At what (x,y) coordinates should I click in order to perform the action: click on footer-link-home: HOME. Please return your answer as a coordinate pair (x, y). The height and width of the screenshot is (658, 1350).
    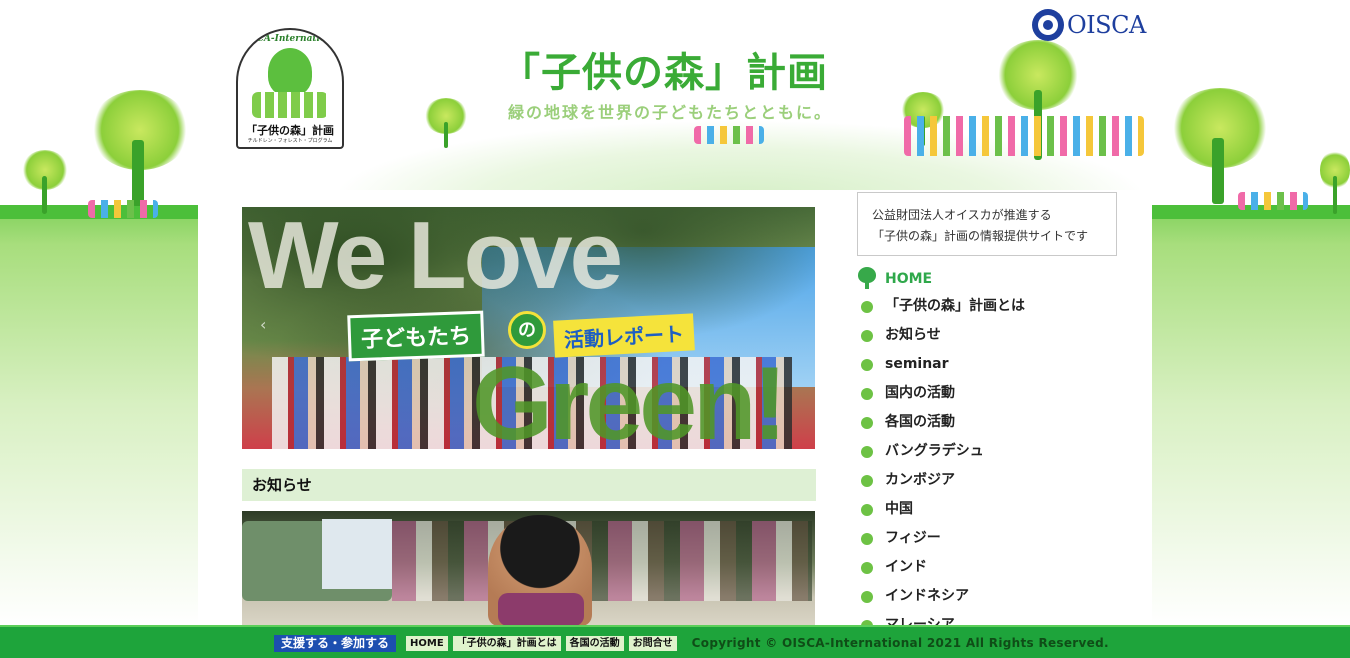
    Looking at the image, I should click on (427, 643).